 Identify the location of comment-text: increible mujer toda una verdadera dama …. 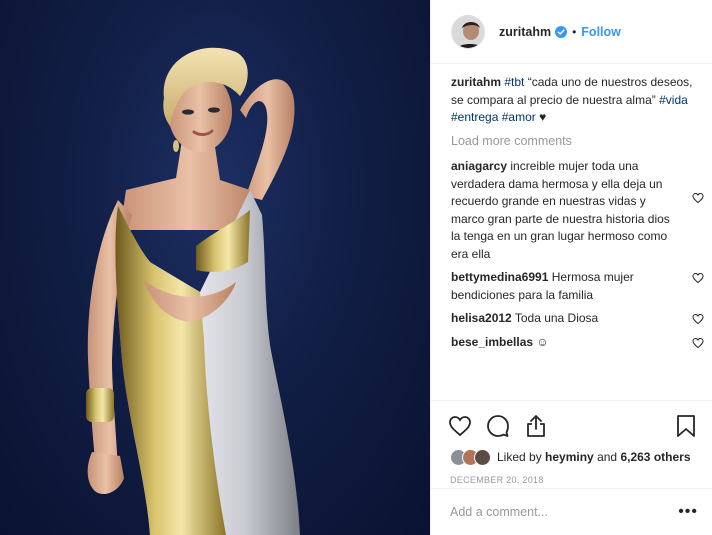
(560, 210).